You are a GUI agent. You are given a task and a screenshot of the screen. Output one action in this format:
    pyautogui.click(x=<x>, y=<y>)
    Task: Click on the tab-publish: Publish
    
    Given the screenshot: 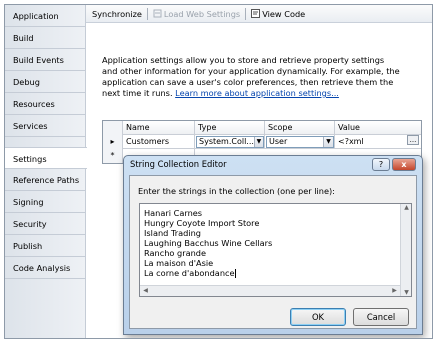 What is the action you would take?
    pyautogui.click(x=45, y=246)
    